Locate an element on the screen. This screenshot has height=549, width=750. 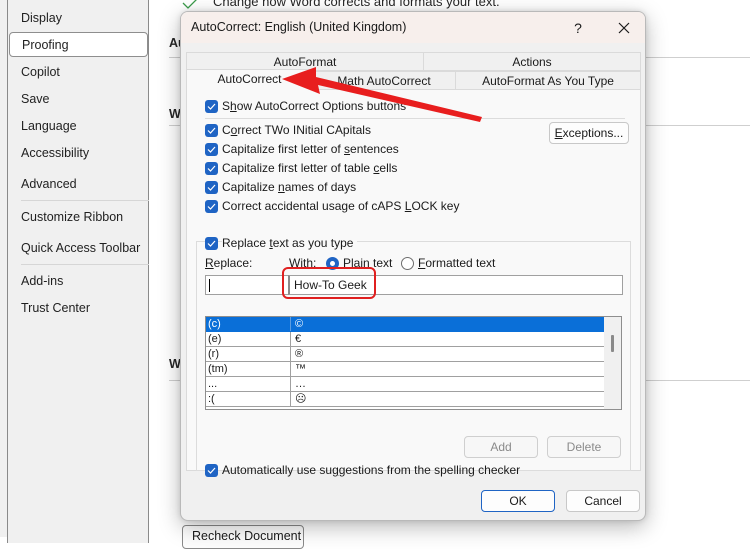
capitalize-sentences-label: Capitalize first letter of sentences is located at coordinates (310, 149).